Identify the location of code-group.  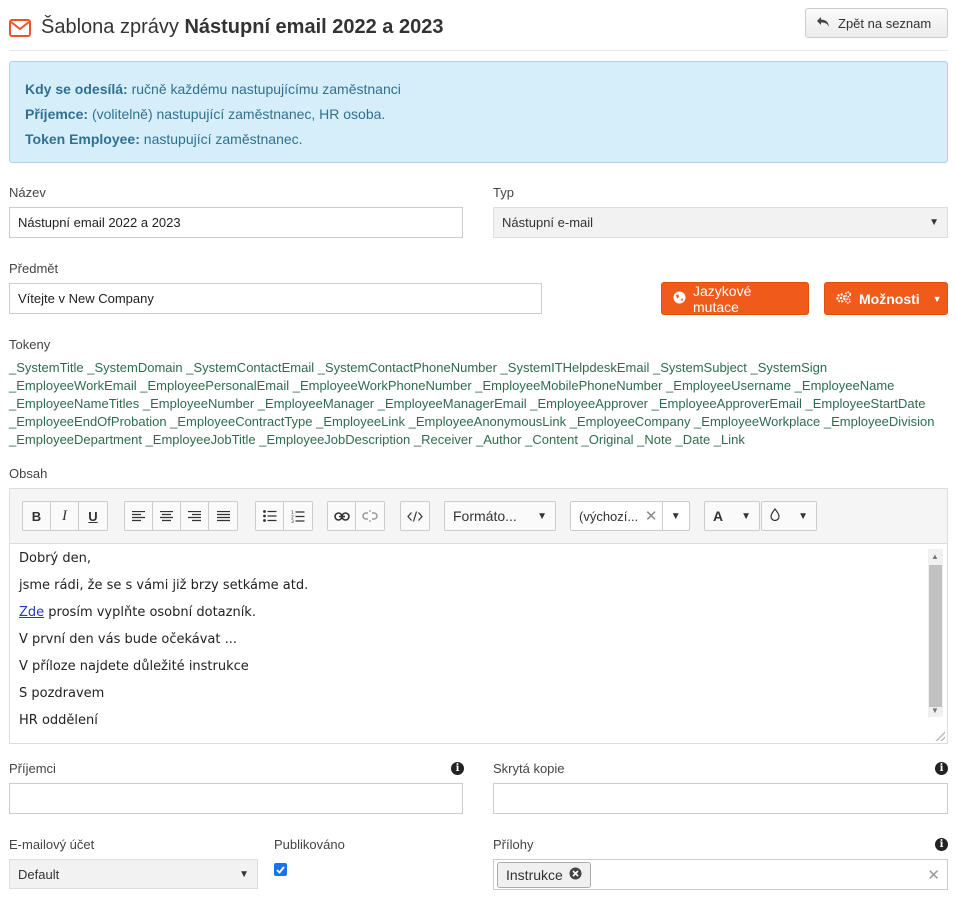
(415, 516).